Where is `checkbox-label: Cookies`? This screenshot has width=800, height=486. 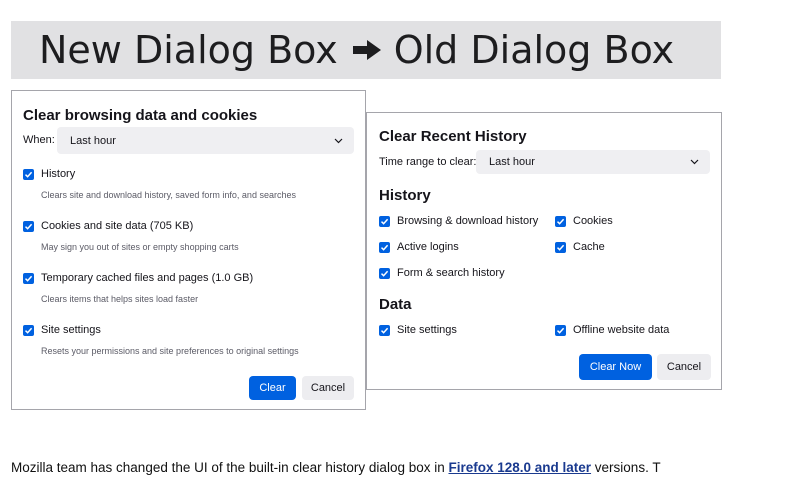 checkbox-label: Cookies is located at coordinates (593, 221).